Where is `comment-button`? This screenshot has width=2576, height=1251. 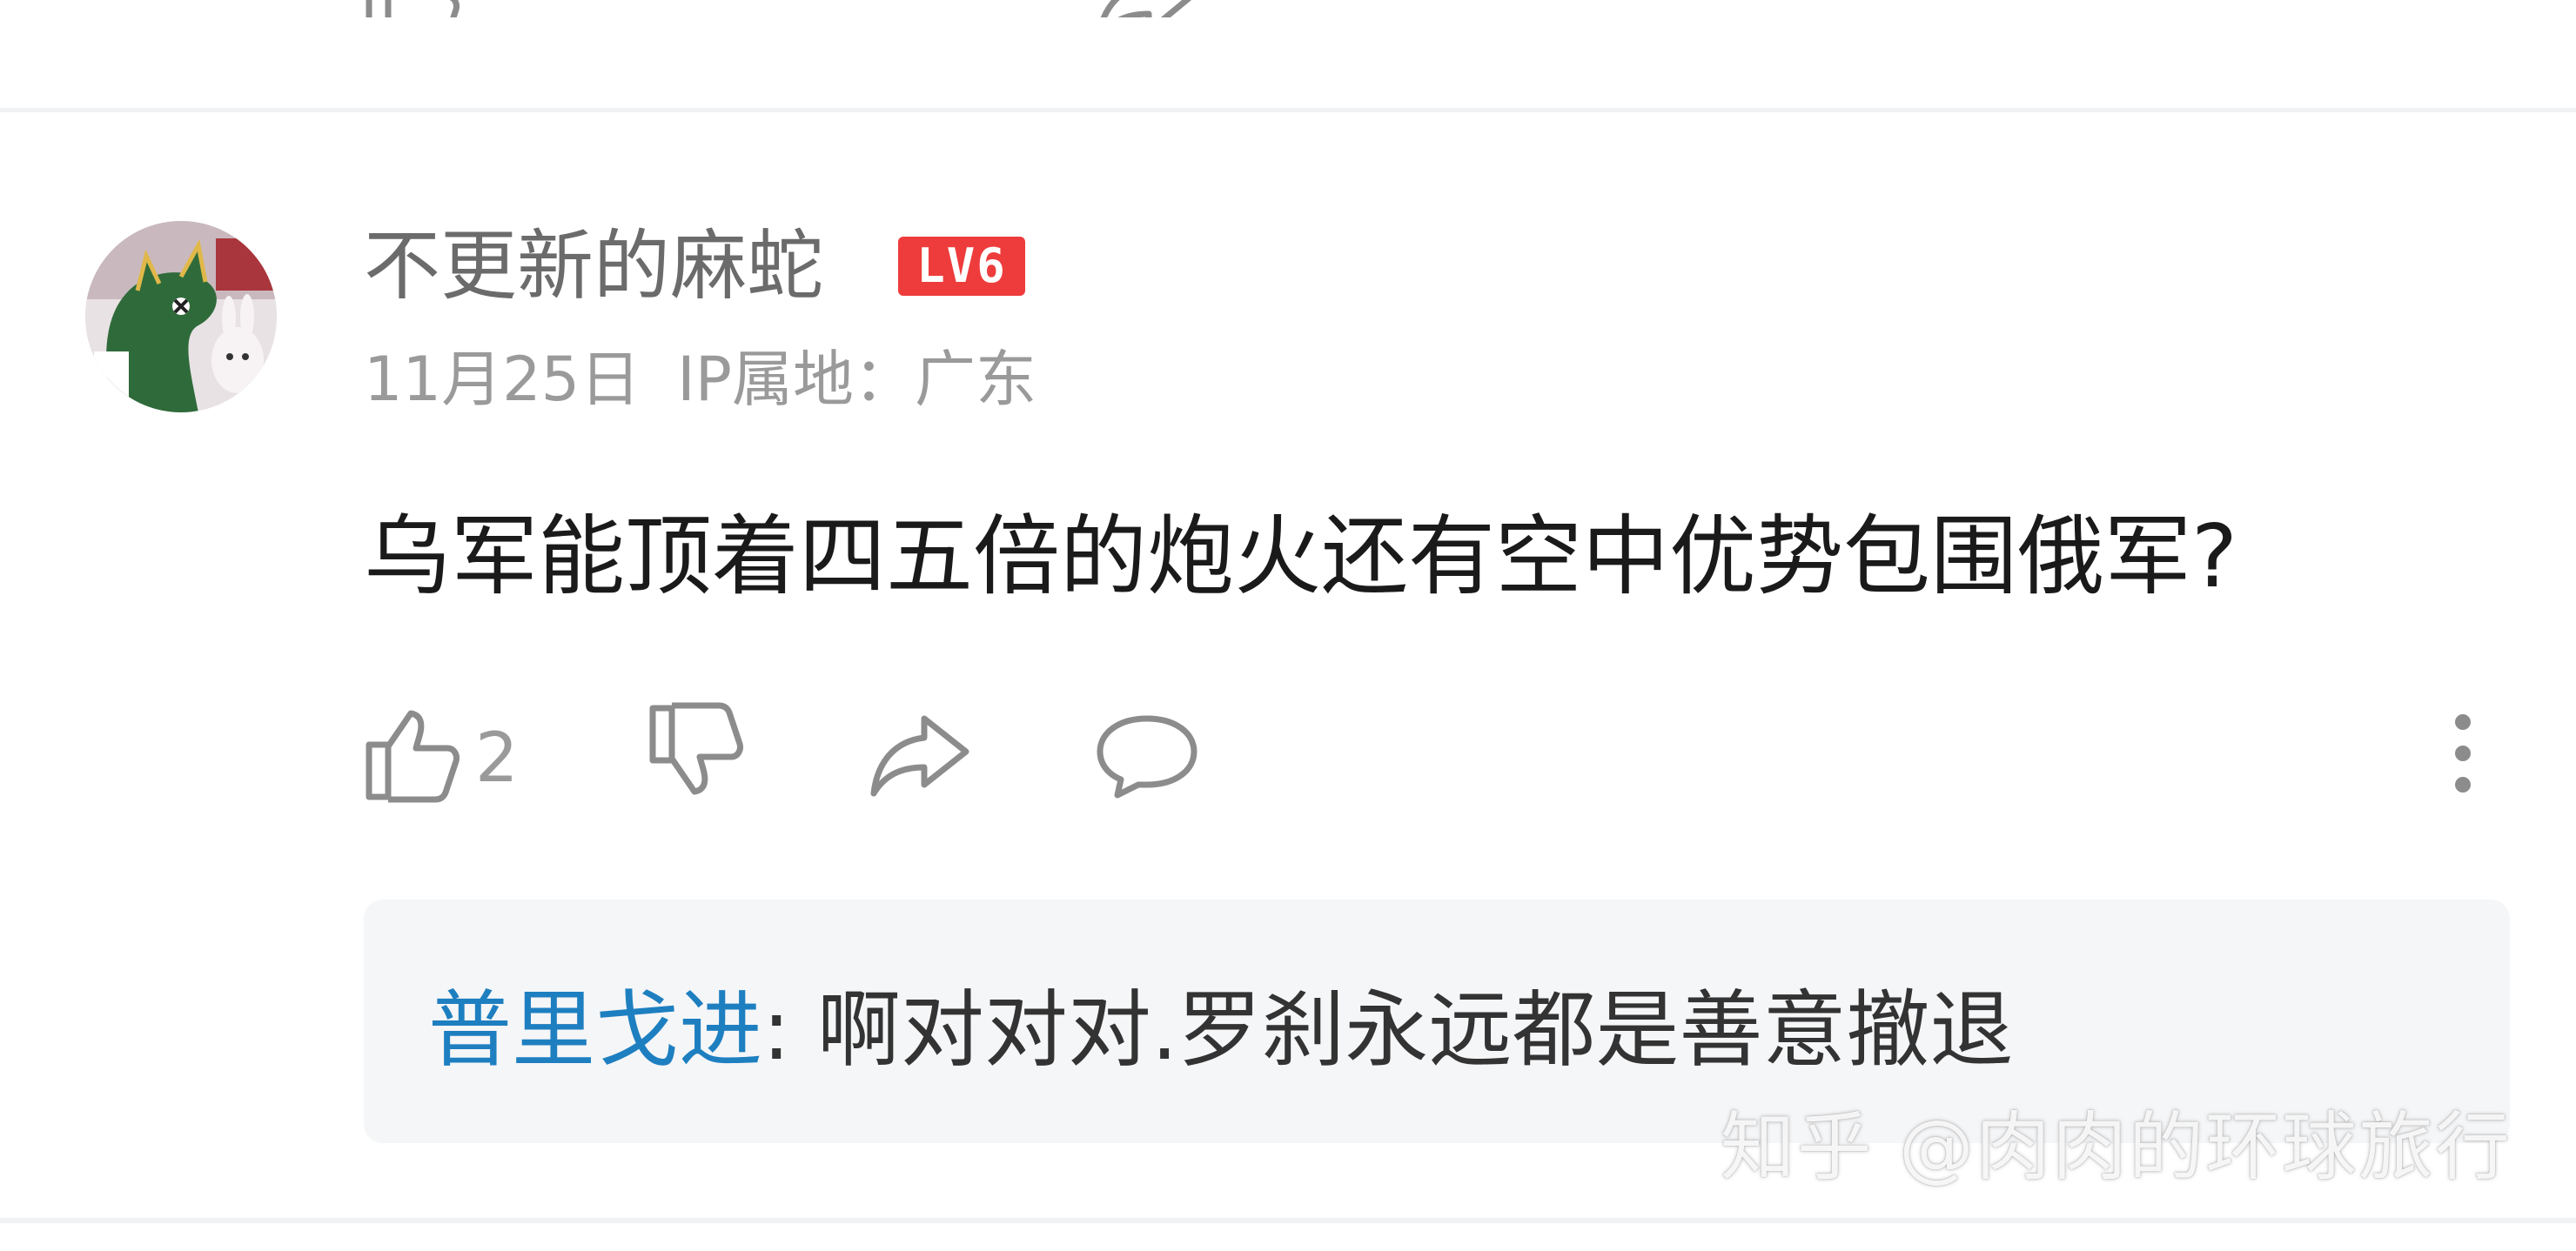 comment-button is located at coordinates (1147, 753).